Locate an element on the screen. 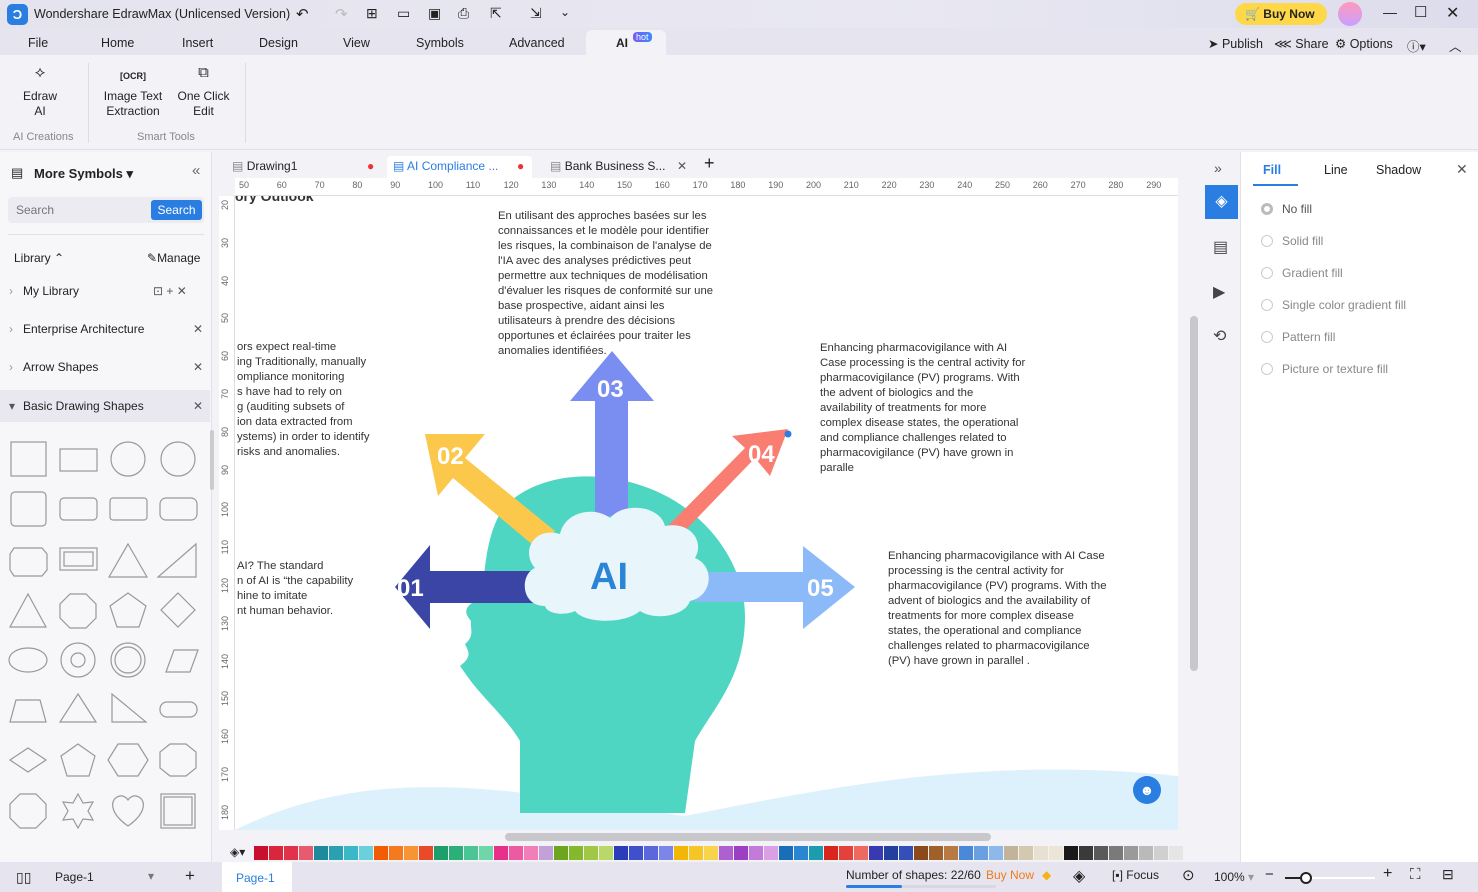 The image size is (1478, 892). manage-button: ✎Manage is located at coordinates (173, 258).